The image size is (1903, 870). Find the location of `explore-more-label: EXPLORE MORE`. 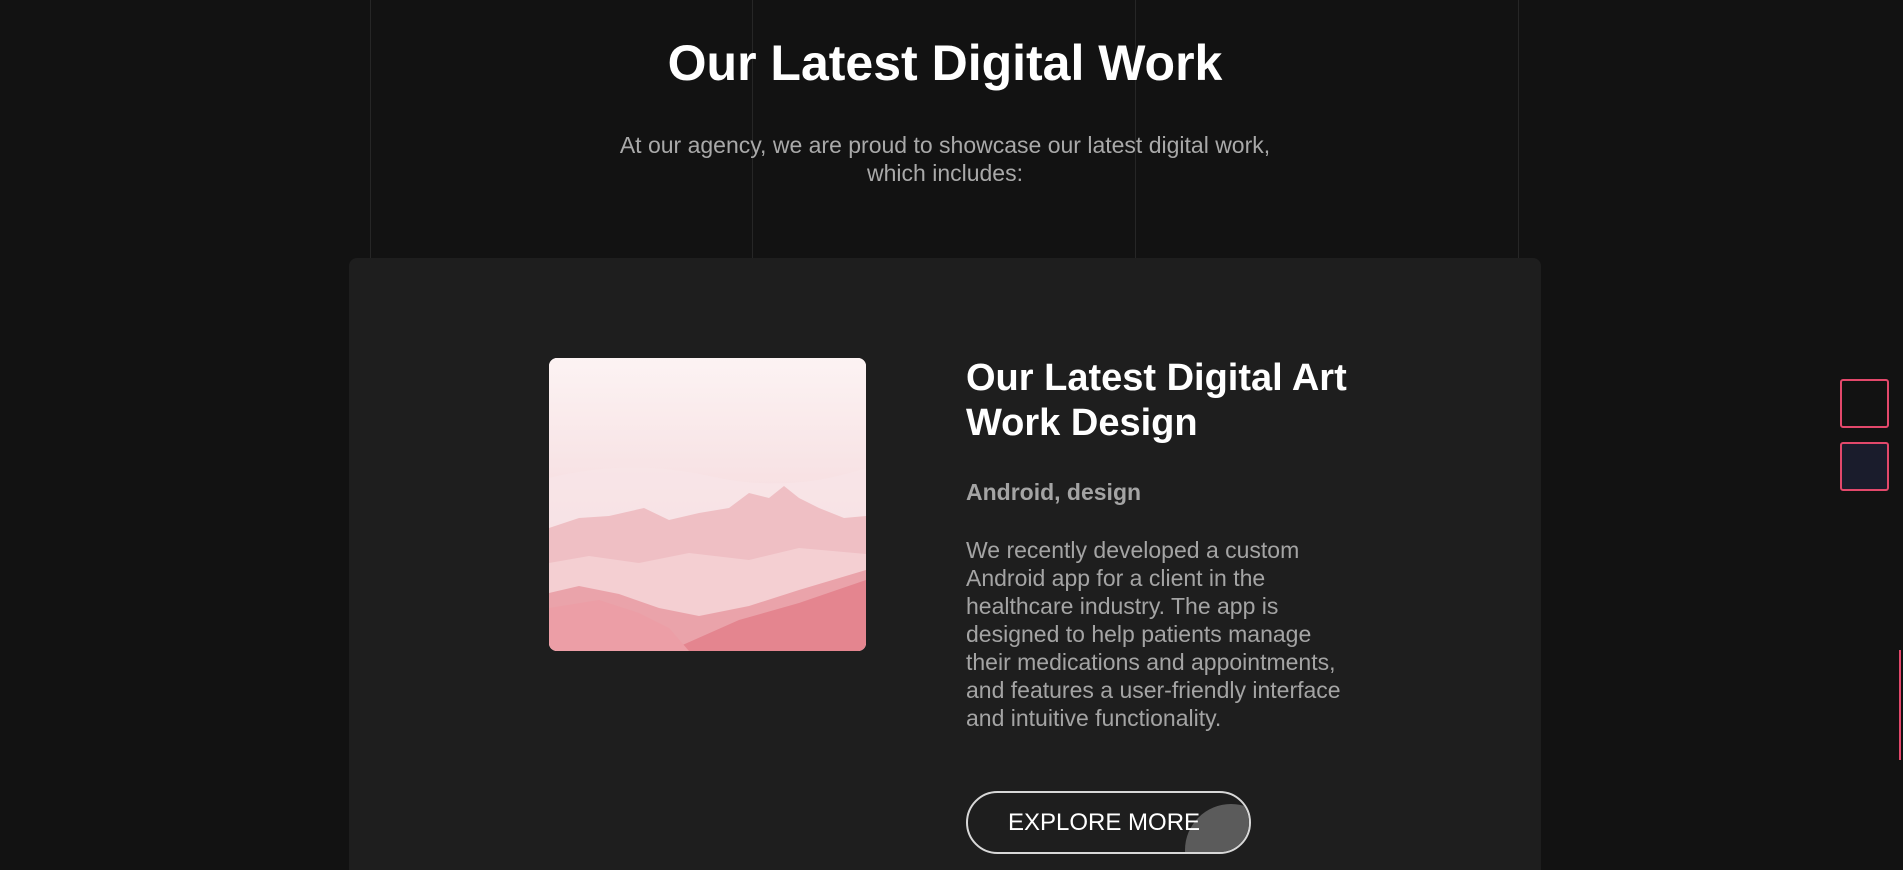

explore-more-label: EXPLORE MORE is located at coordinates (1104, 822).